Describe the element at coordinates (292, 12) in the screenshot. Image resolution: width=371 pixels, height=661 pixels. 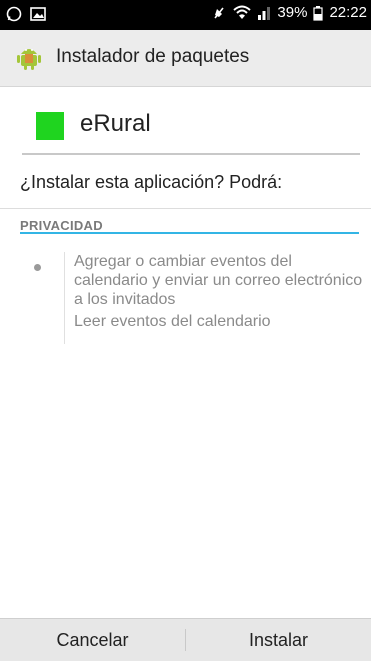
I see `battery-percent: 39%` at that location.